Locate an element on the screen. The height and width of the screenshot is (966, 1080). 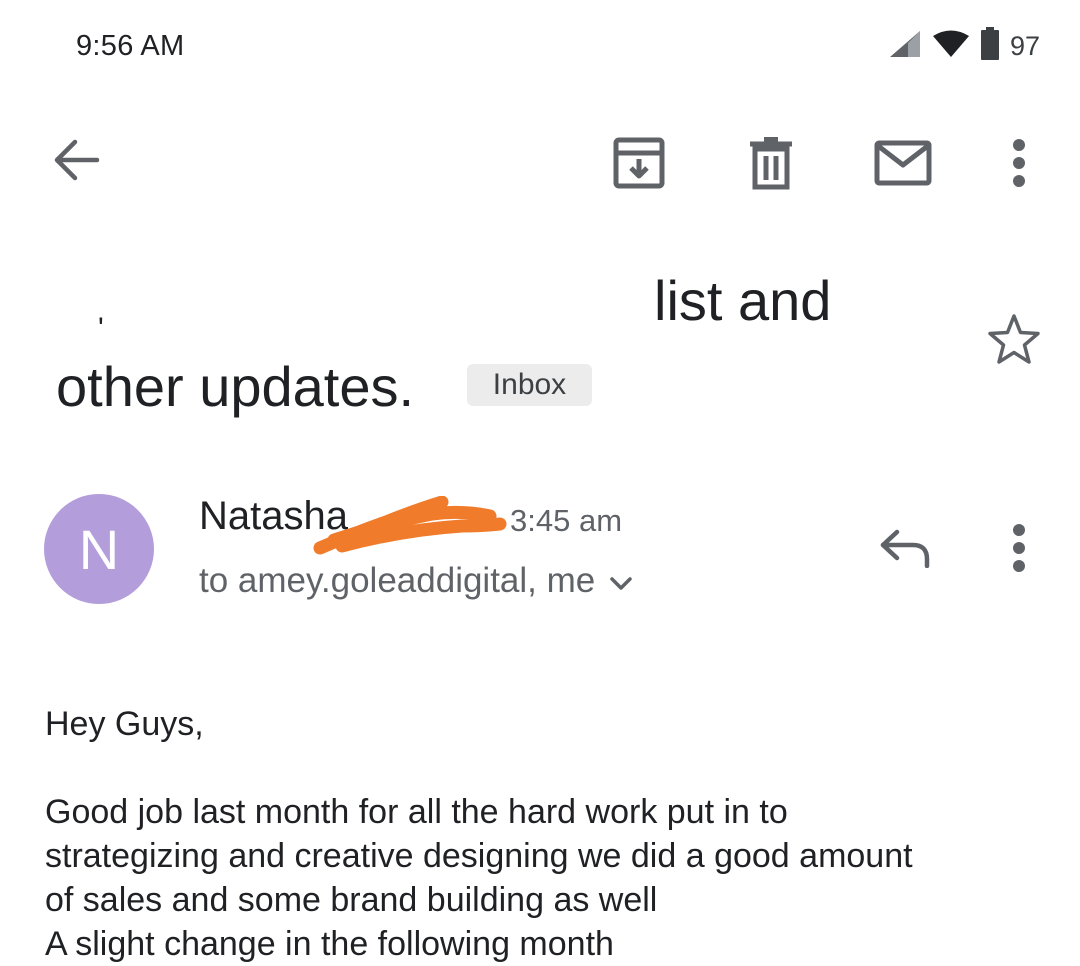
chevron-down-icon is located at coordinates (621, 581).